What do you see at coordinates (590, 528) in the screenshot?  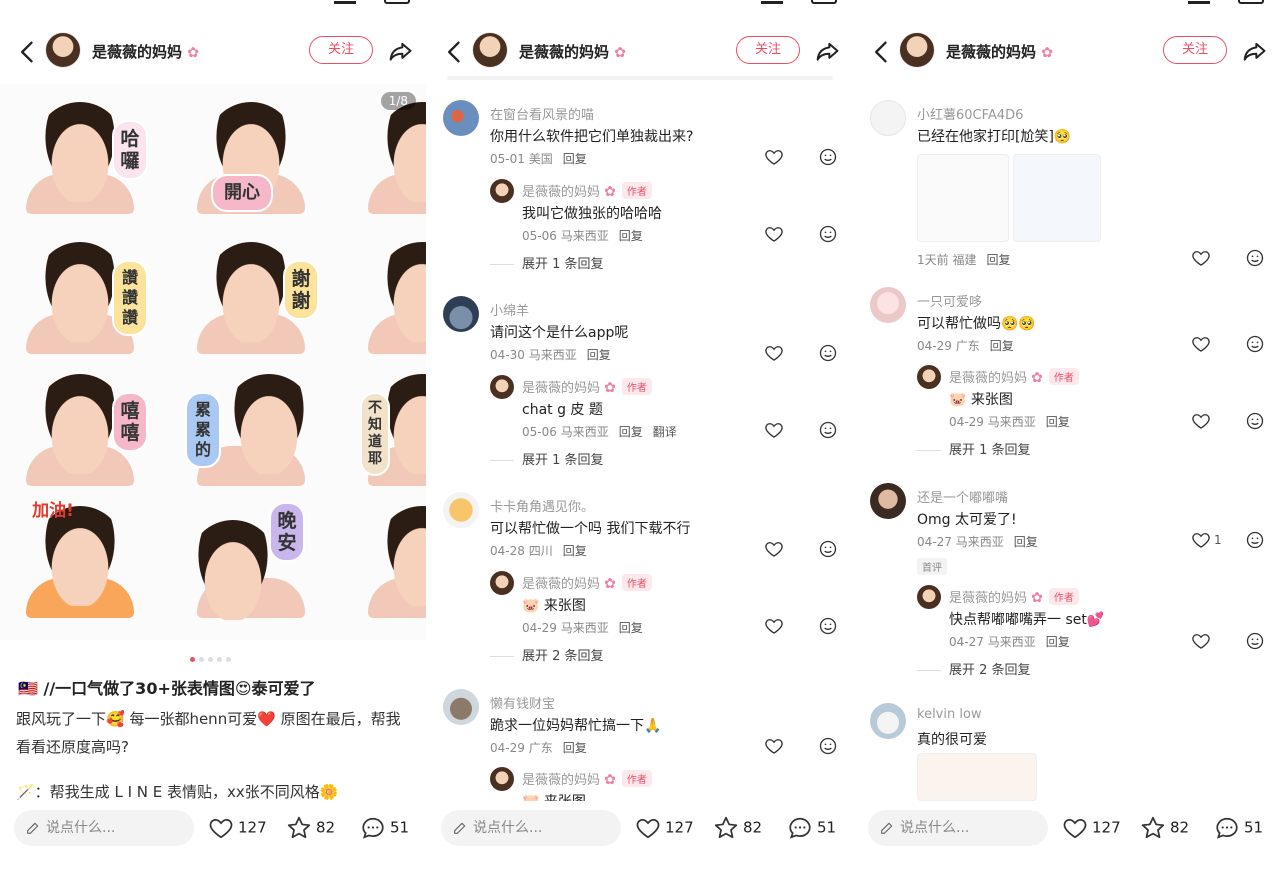 I see `comment-text: 可以帮忙做一个吗 我们下载不行` at bounding box center [590, 528].